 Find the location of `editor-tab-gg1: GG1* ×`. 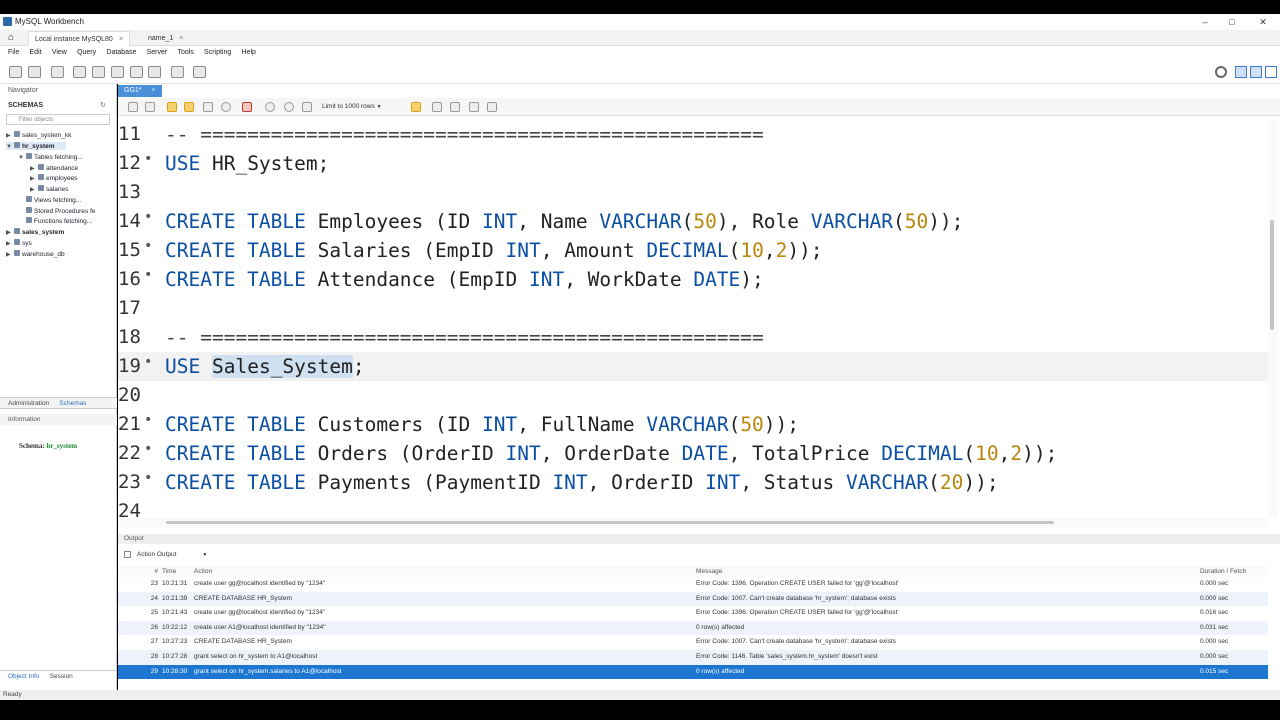

editor-tab-gg1: GG1* × is located at coordinates (140, 91).